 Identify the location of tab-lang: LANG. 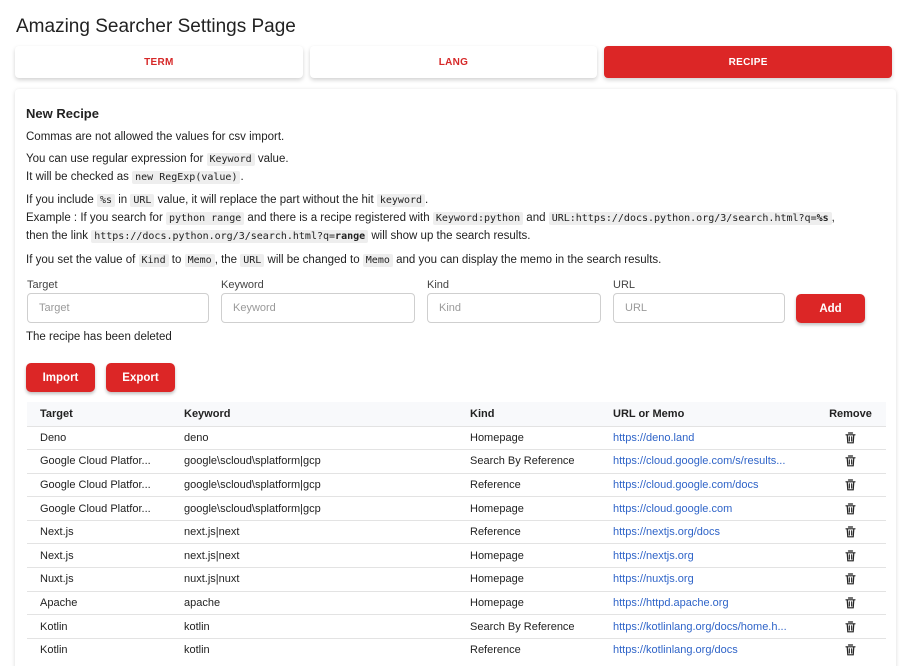
(453, 62).